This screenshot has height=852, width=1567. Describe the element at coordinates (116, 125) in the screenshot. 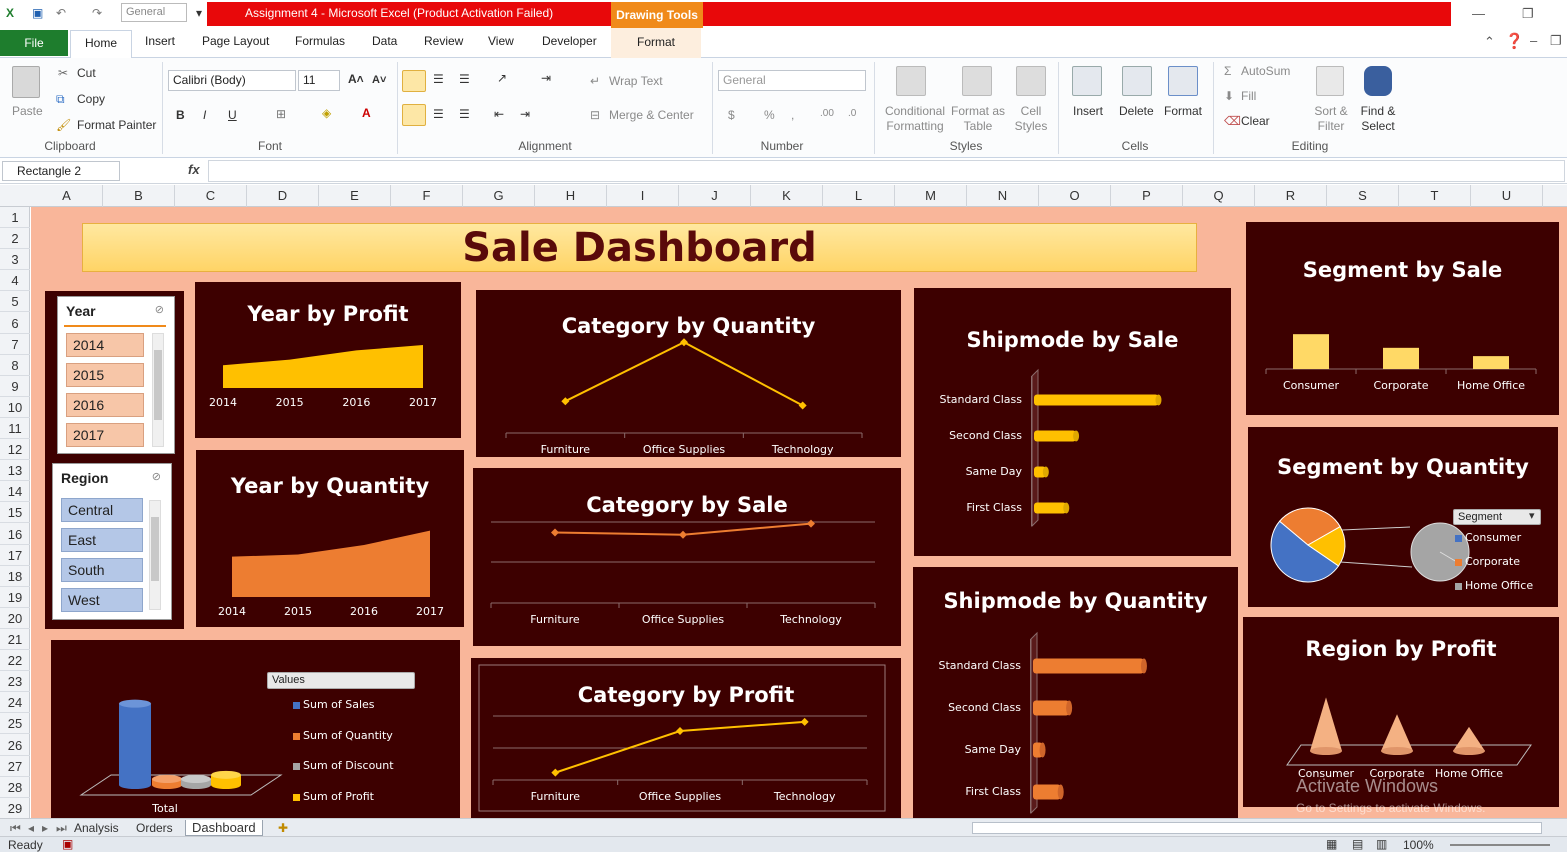

I see `format-painter-button: Format Painter` at that location.